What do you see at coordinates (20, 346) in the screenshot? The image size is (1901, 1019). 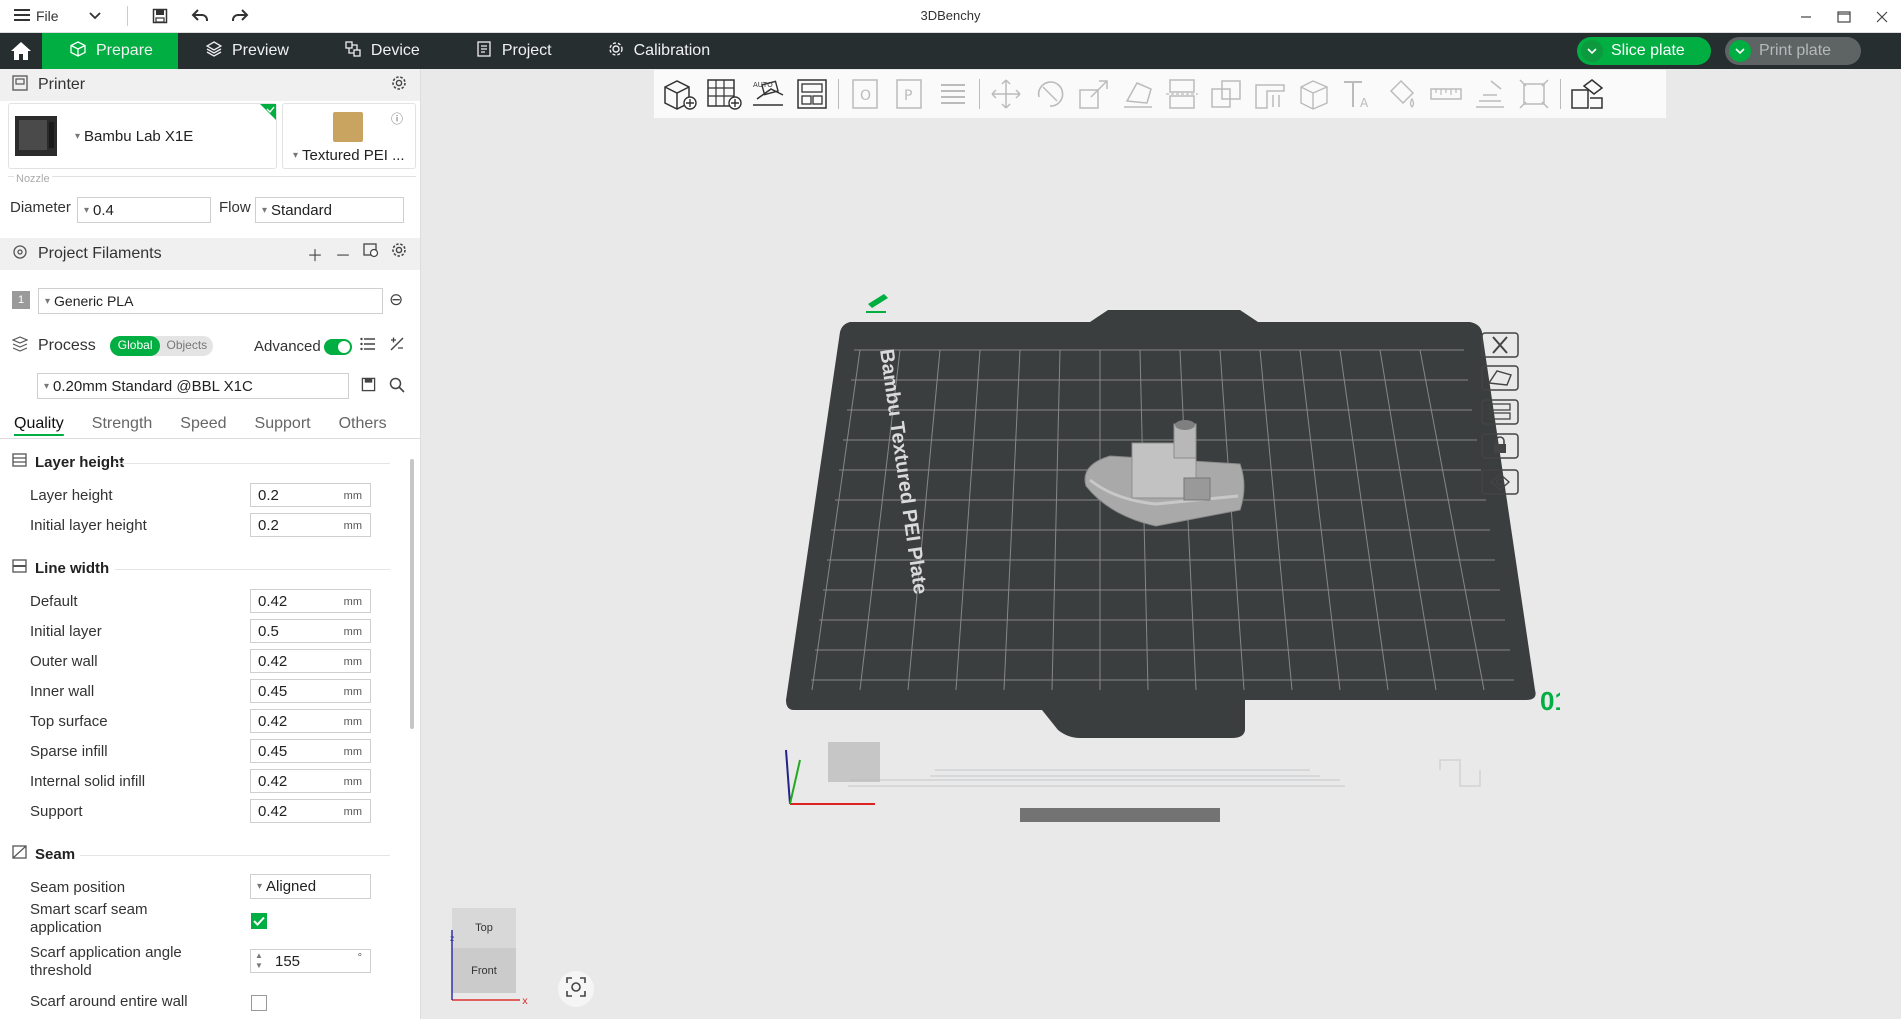 I see `process-icon` at bounding box center [20, 346].